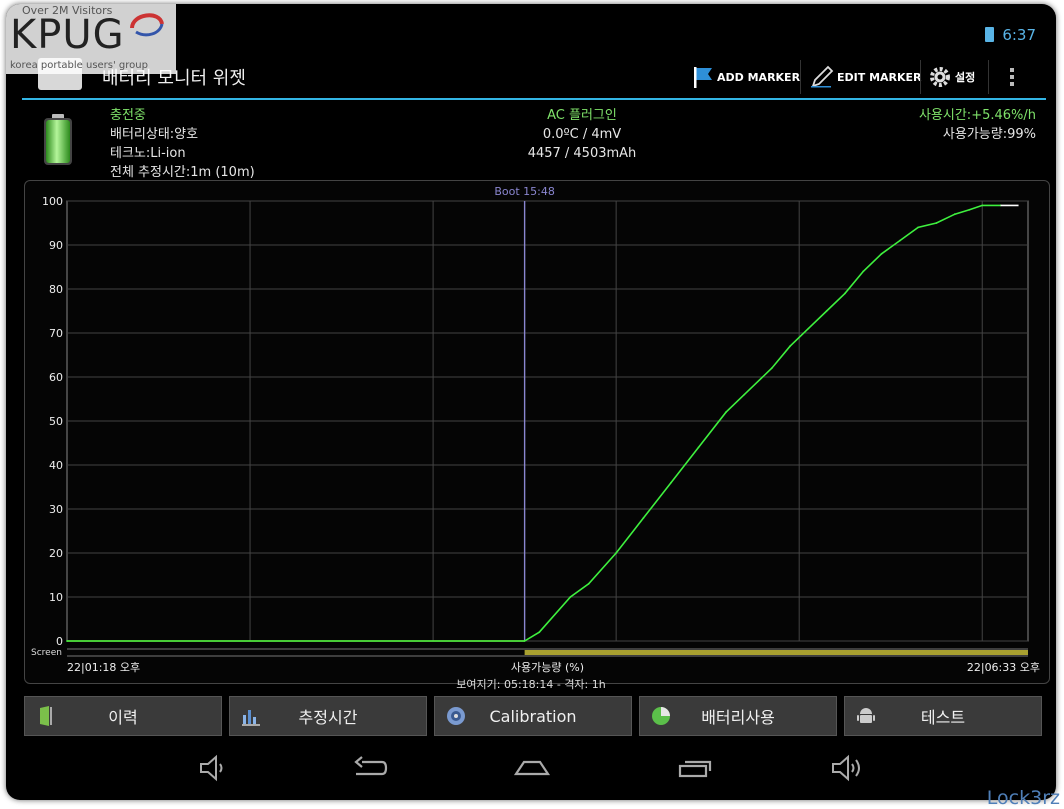 This screenshot has width=1064, height=809. What do you see at coordinates (67, 35) in the screenshot?
I see `watermark-logo: KPUG` at bounding box center [67, 35].